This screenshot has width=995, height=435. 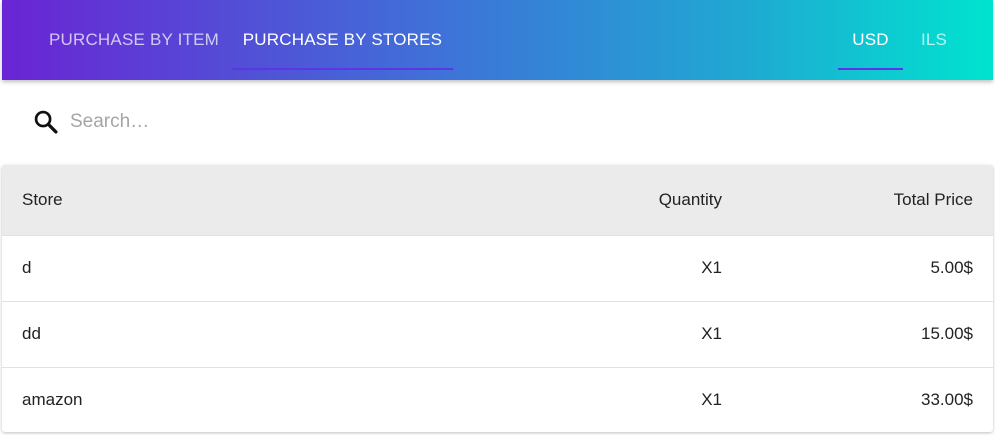 I want to click on column-header-store: Store, so click(x=182, y=200).